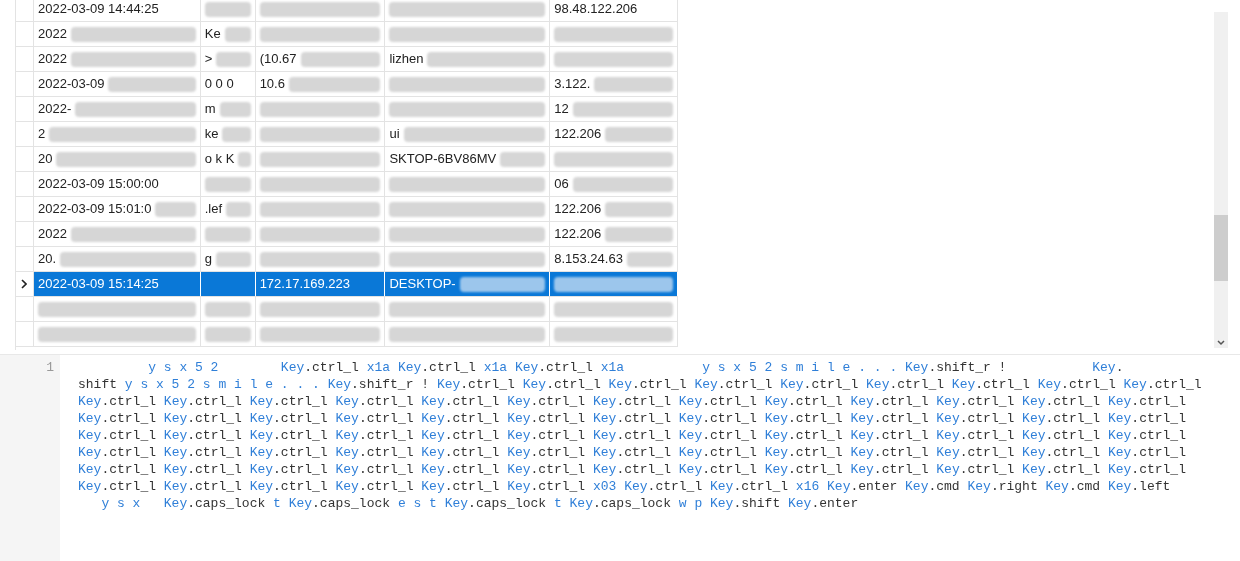  Describe the element at coordinates (1221, 343) in the screenshot. I see `chevron-down-icon` at that location.